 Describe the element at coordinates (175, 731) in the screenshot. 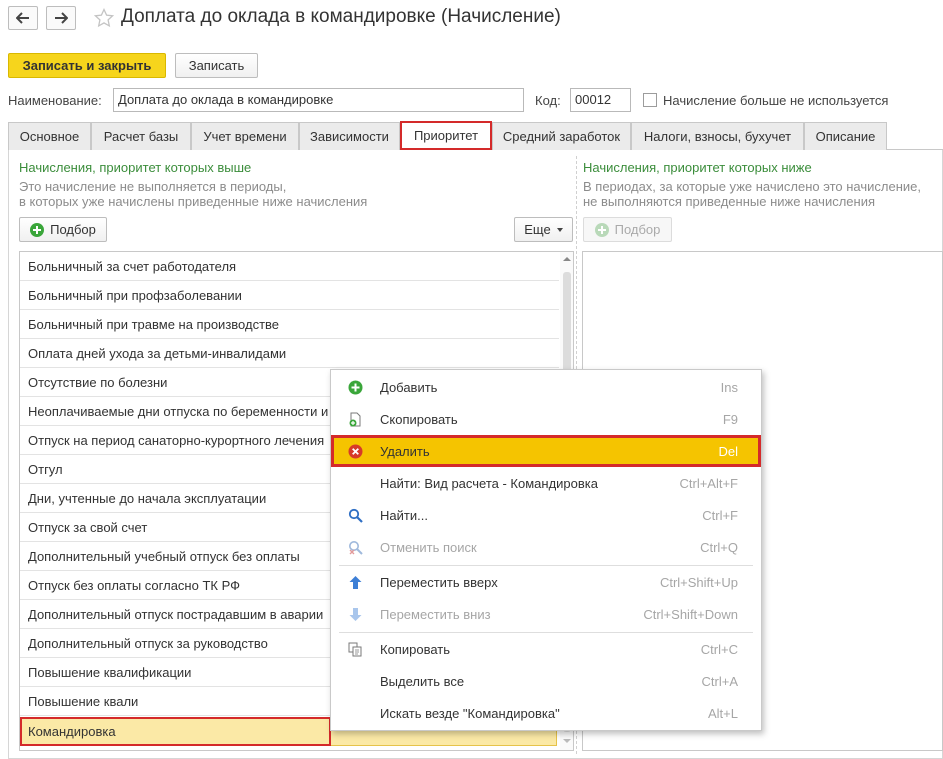

I see `selected-list-item: Командировка` at that location.